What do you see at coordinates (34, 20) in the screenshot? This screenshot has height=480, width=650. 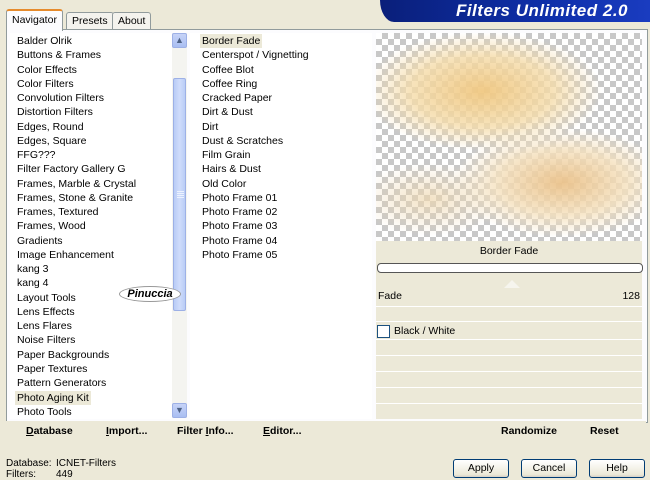 I see `tab-navigator: Navigator` at bounding box center [34, 20].